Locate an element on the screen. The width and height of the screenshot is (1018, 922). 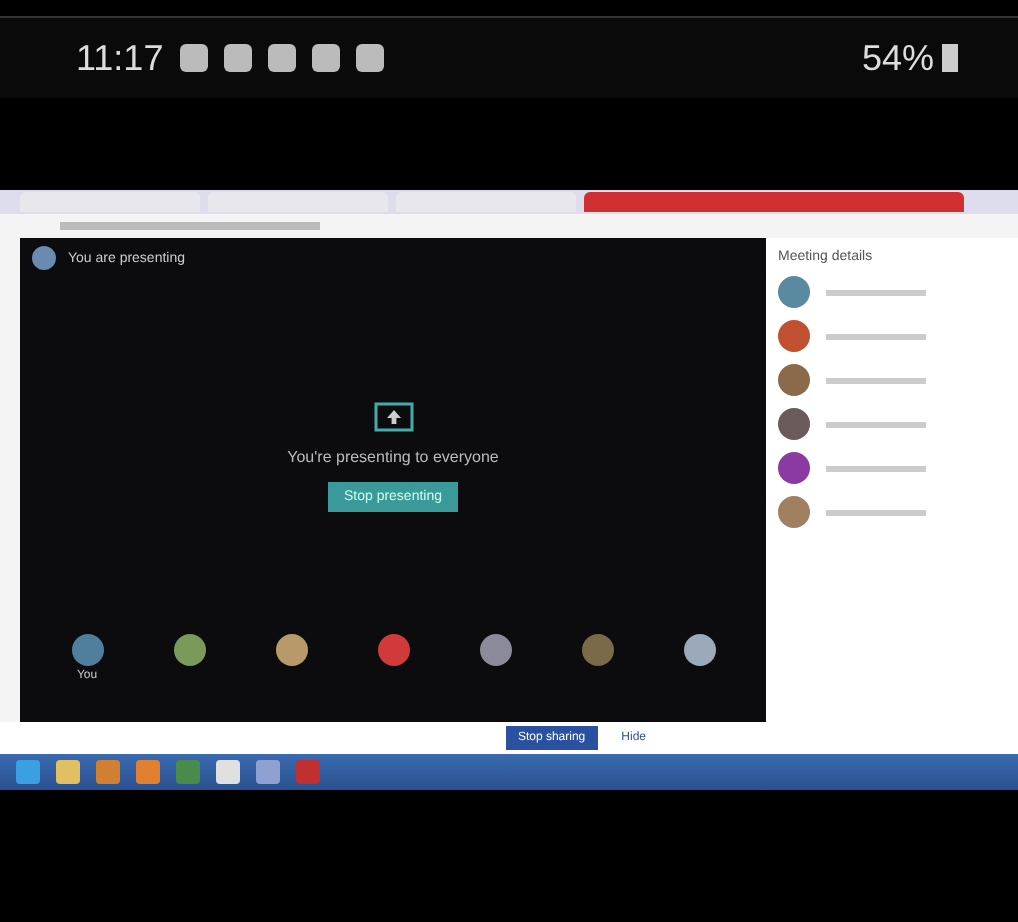
avatar-icon is located at coordinates (44, 258).